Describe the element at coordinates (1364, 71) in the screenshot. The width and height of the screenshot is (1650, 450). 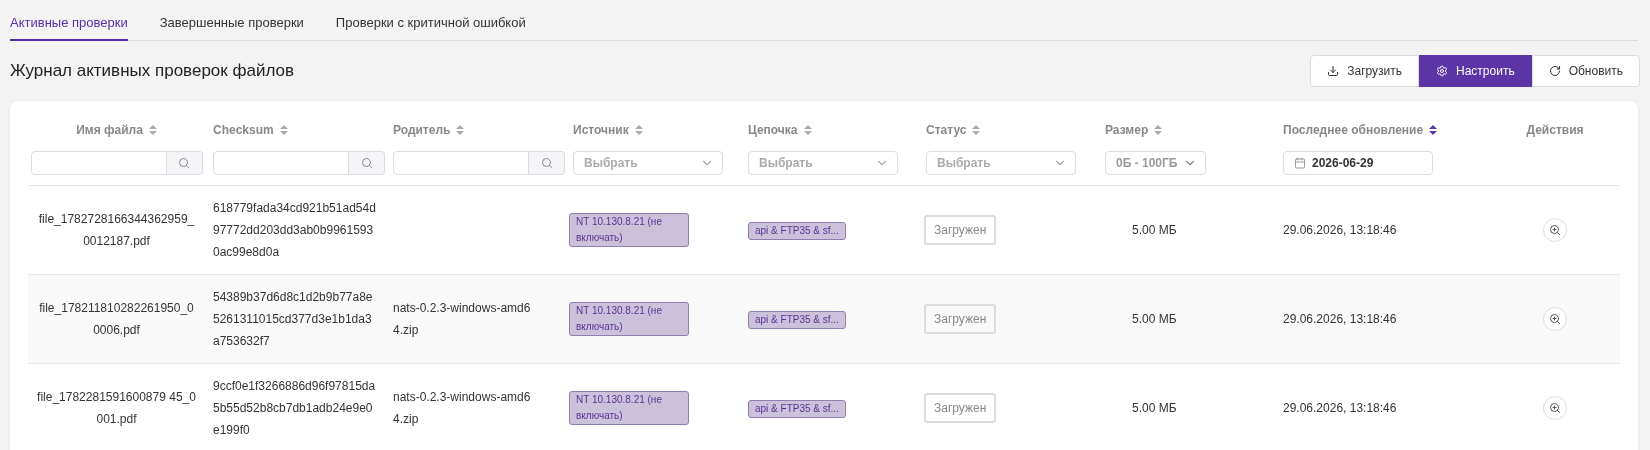
I see `download-button: Загрузить` at that location.